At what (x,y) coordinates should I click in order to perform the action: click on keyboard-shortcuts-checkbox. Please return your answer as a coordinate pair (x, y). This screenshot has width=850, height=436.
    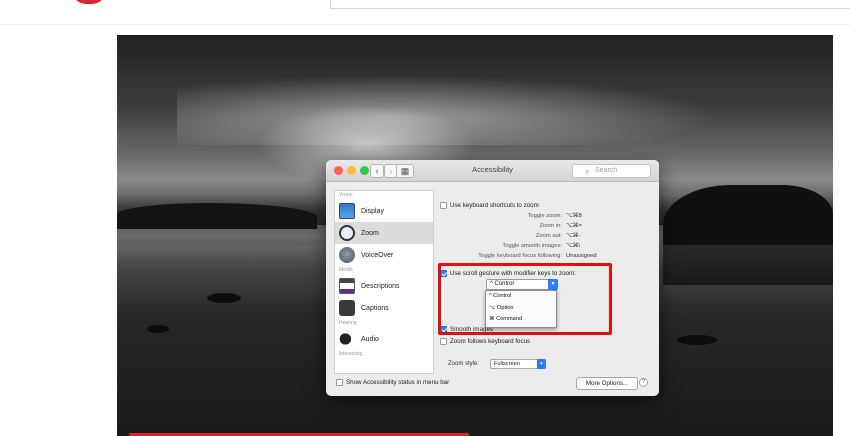
    Looking at the image, I should click on (443, 205).